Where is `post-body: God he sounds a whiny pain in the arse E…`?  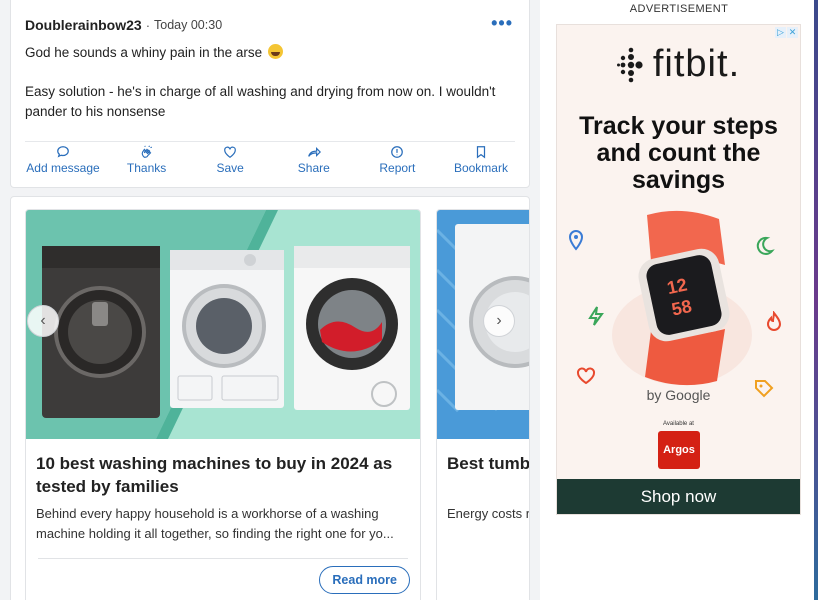
post-body: God he sounds a whiny pain in the arse E… is located at coordinates (267, 92).